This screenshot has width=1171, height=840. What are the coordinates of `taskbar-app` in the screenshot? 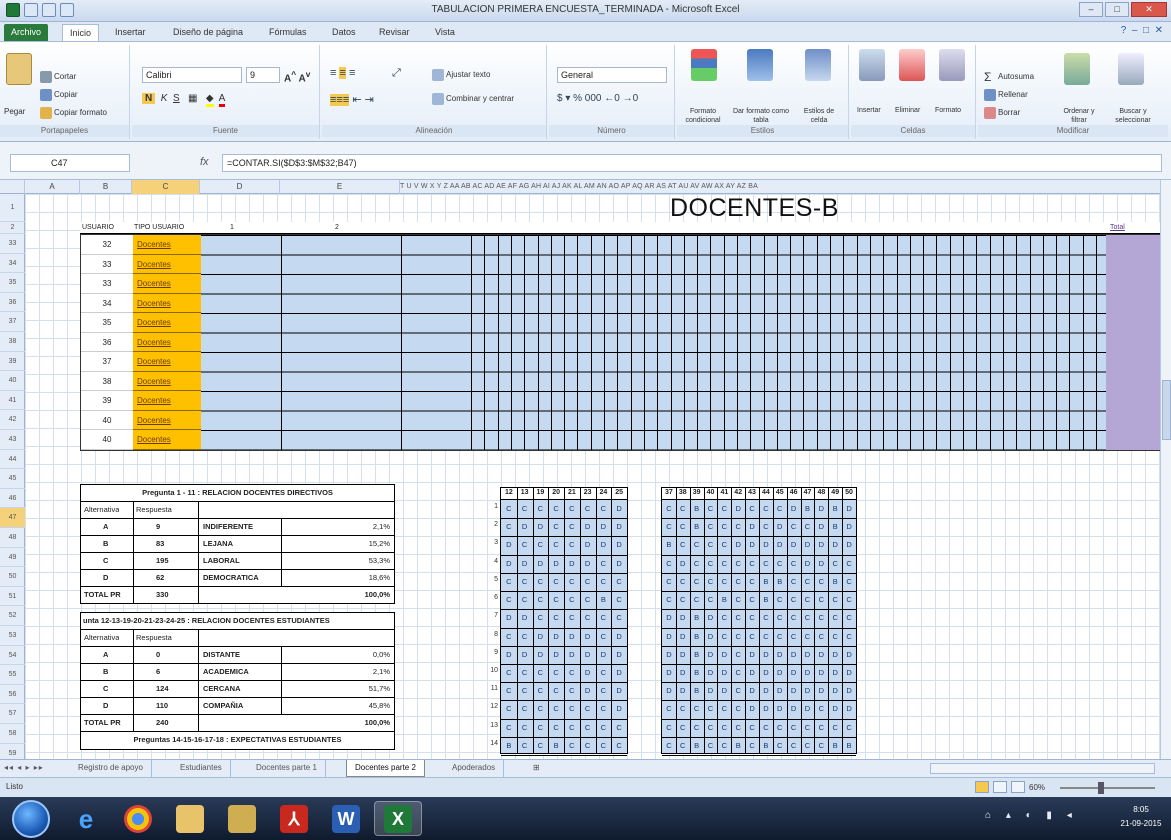 It's located at (242, 818).